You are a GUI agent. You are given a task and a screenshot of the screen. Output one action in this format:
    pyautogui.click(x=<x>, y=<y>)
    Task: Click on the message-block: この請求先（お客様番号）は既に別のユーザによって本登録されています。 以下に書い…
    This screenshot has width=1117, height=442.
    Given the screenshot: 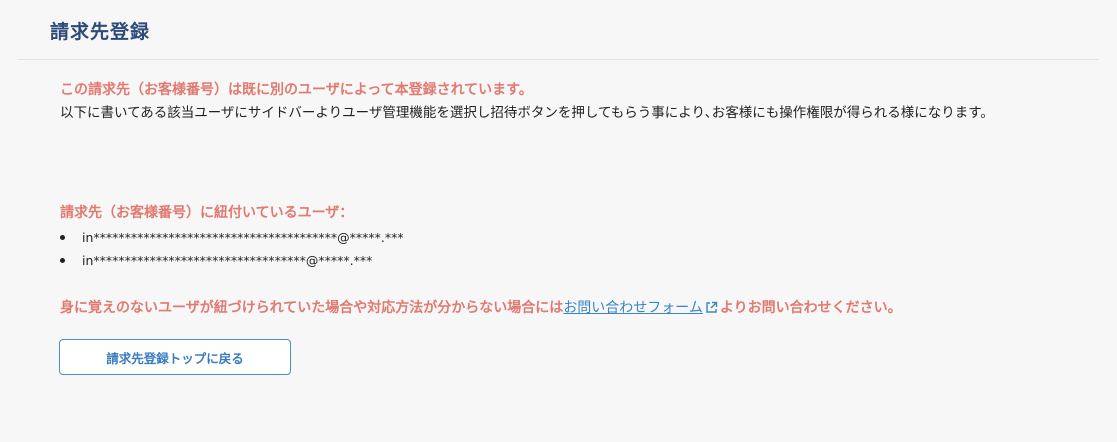 What is the action you would take?
    pyautogui.click(x=560, y=102)
    